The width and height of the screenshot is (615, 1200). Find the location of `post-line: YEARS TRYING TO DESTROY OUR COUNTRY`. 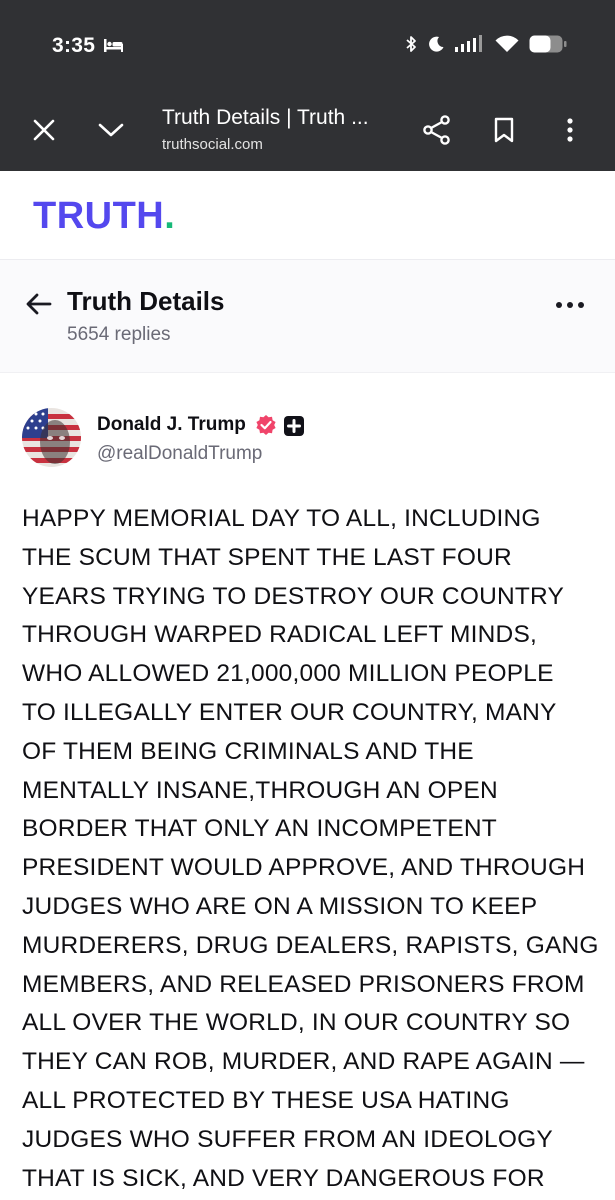

post-line: YEARS TRYING TO DESTROY OUR COUNTRY is located at coordinates (293, 596).